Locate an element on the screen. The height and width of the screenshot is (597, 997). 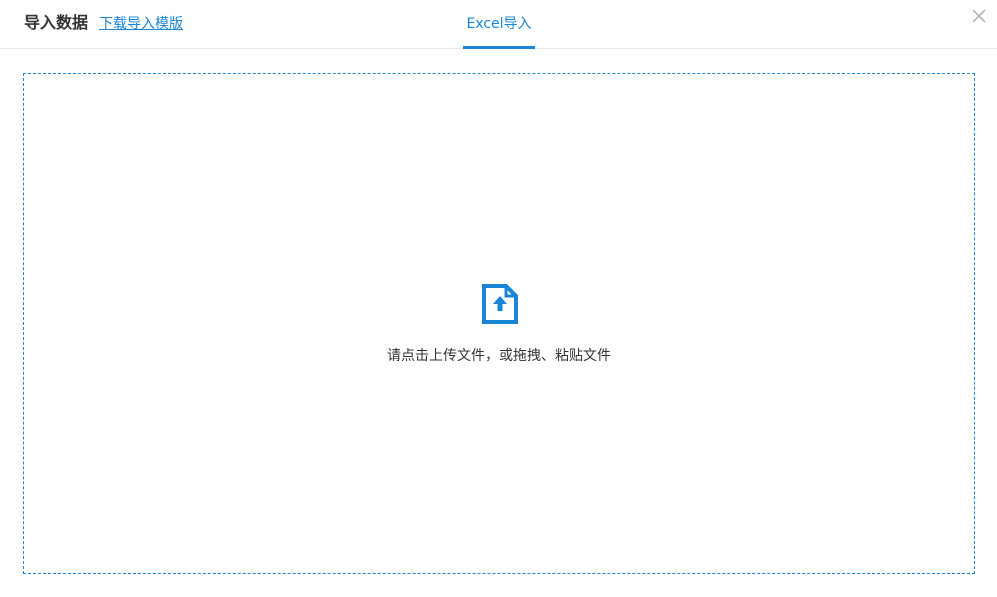
close-icon is located at coordinates (979, 16).